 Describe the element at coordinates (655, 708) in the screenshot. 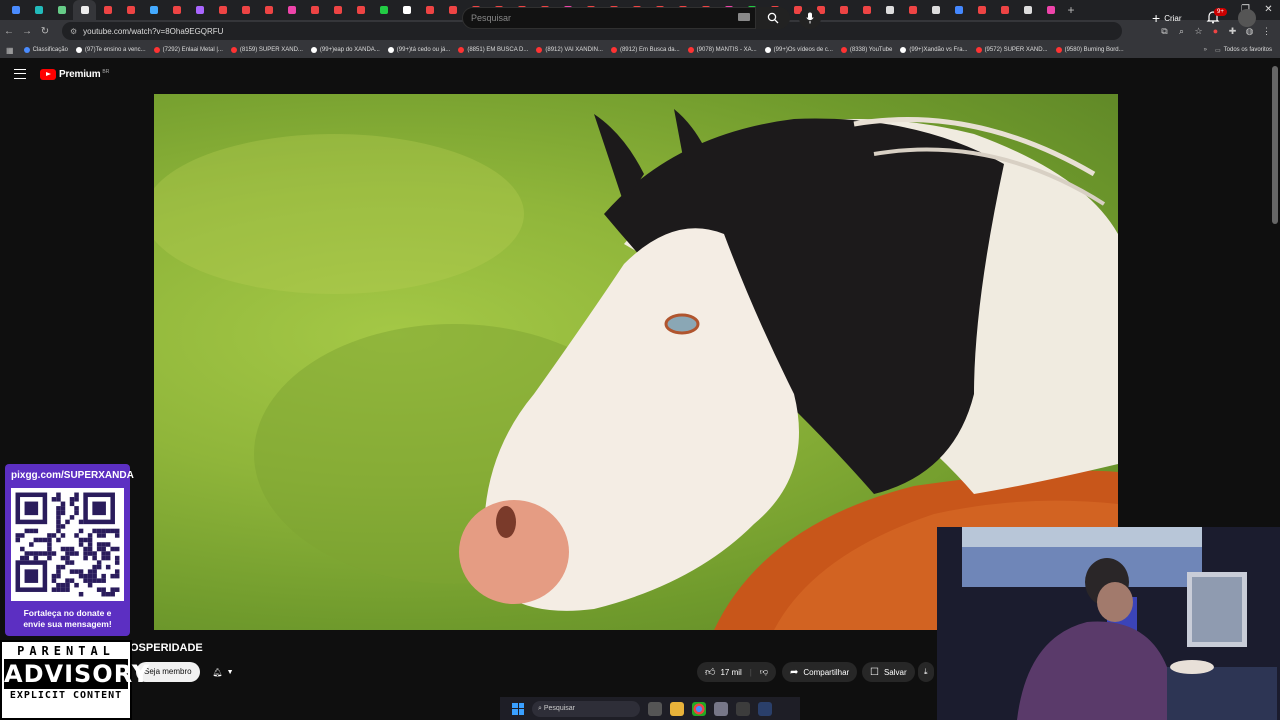

I see `task-view-icon` at that location.